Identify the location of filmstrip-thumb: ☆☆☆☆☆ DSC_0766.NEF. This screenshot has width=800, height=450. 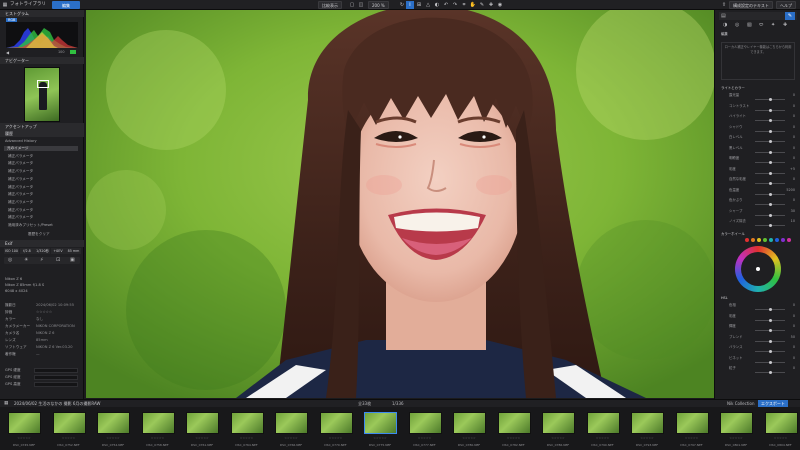
(291, 430).